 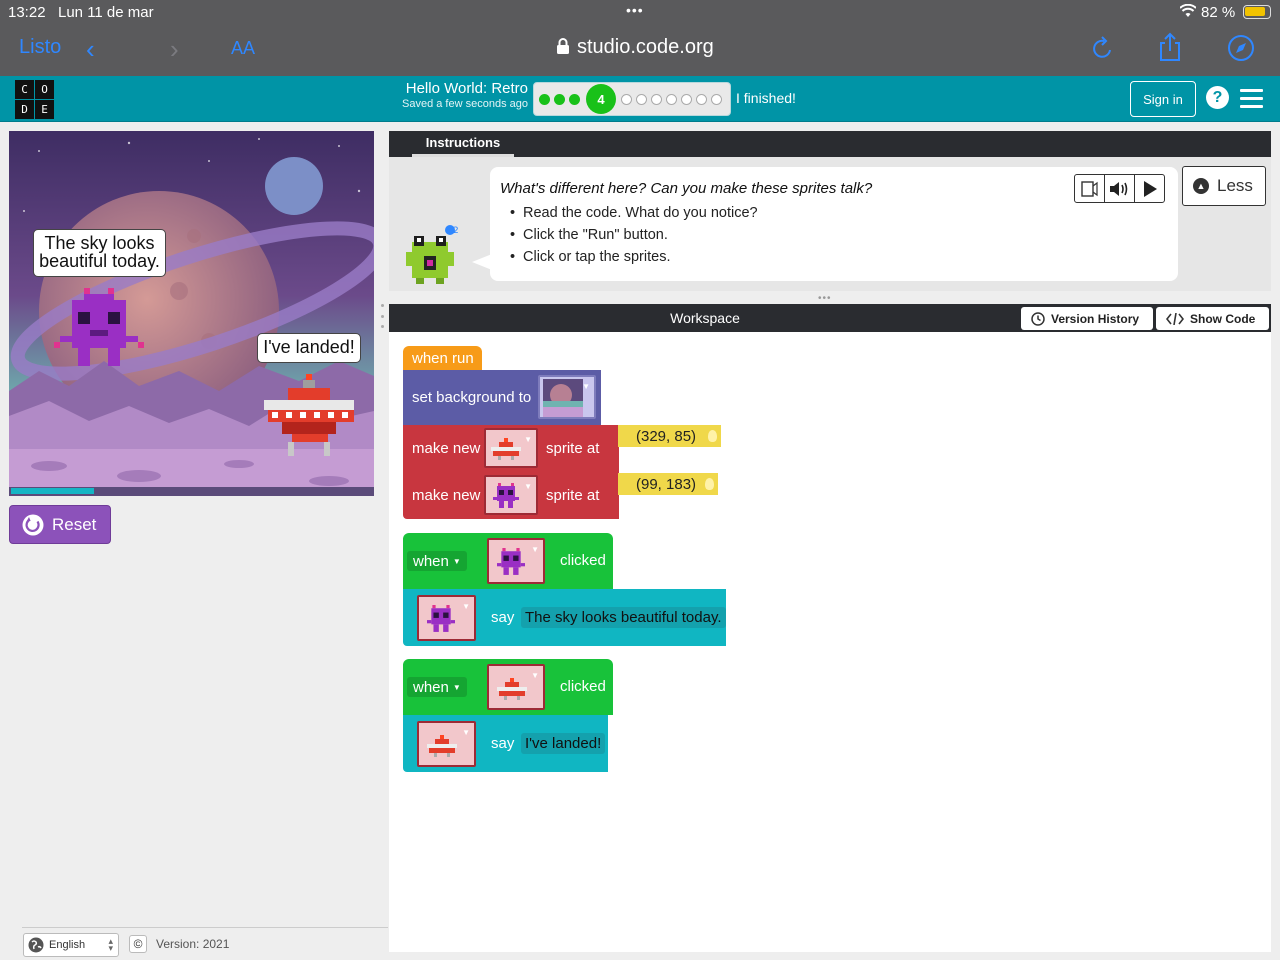 I want to click on set-background-block: set background to ▼, so click(x=502, y=397).